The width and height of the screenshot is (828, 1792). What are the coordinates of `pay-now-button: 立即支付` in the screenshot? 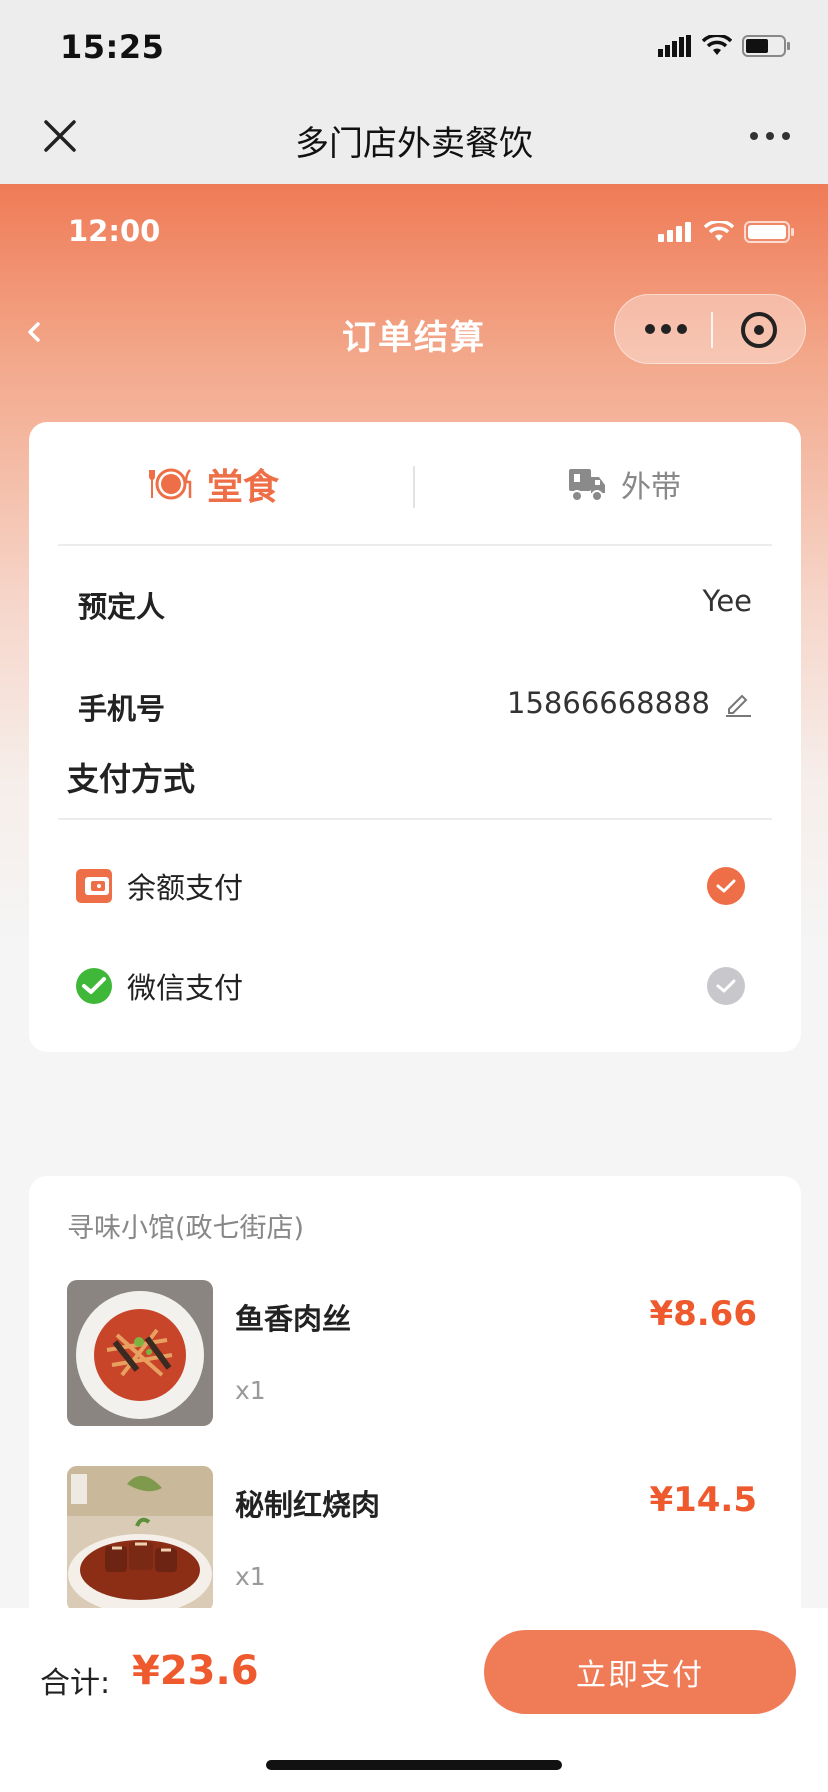 It's located at (640, 1672).